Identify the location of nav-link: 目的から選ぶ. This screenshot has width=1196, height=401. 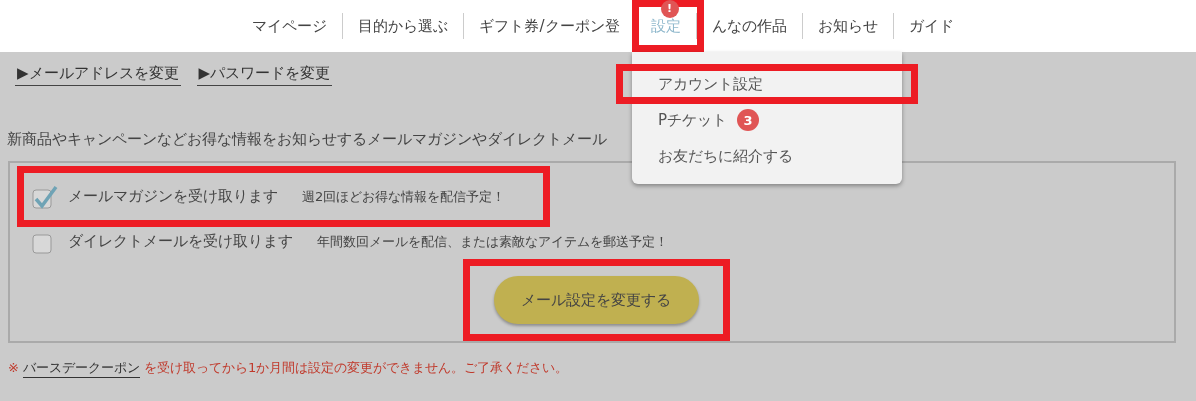
(403, 26).